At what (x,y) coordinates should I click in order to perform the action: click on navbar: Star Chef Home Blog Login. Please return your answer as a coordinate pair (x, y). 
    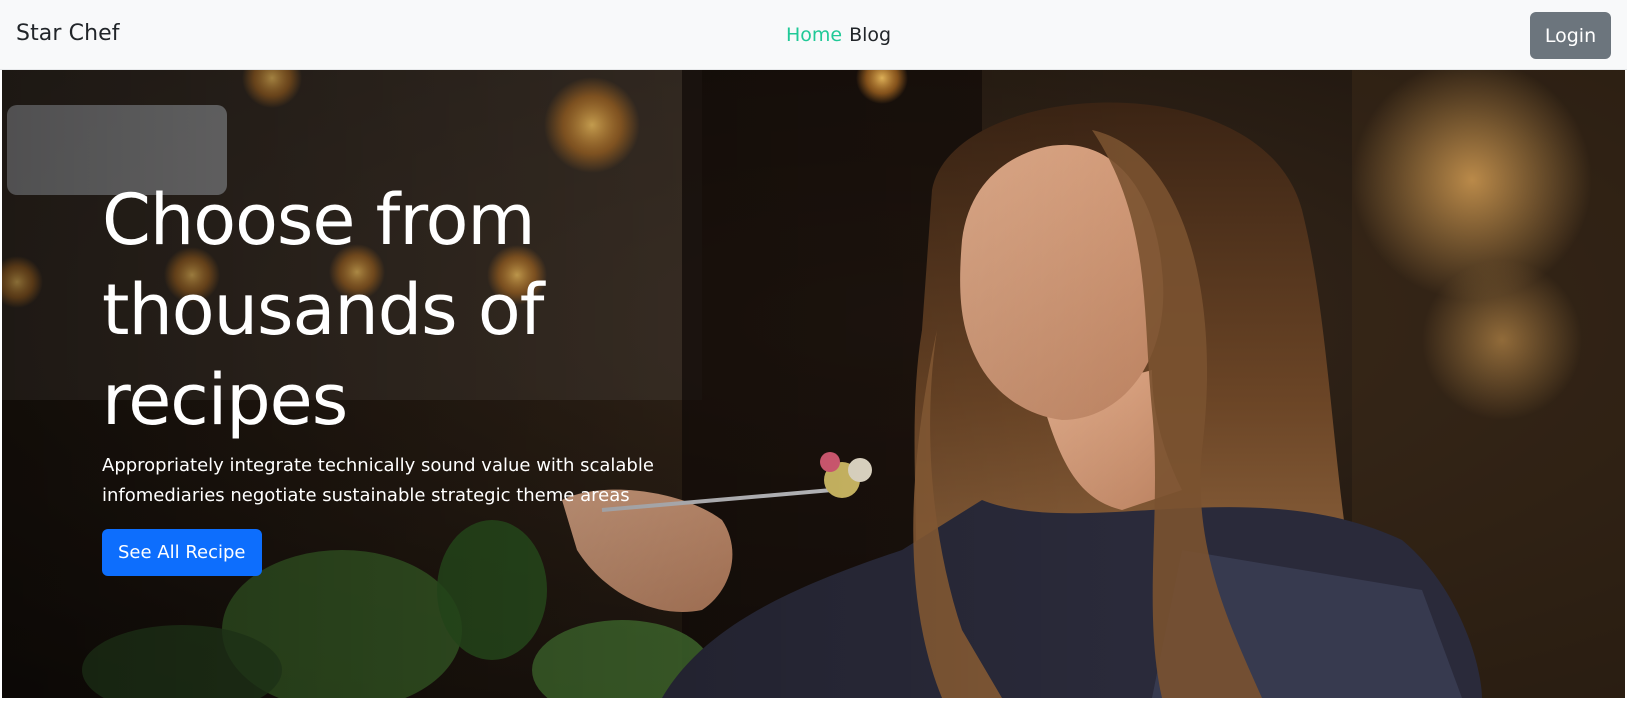
    Looking at the image, I should click on (813, 35).